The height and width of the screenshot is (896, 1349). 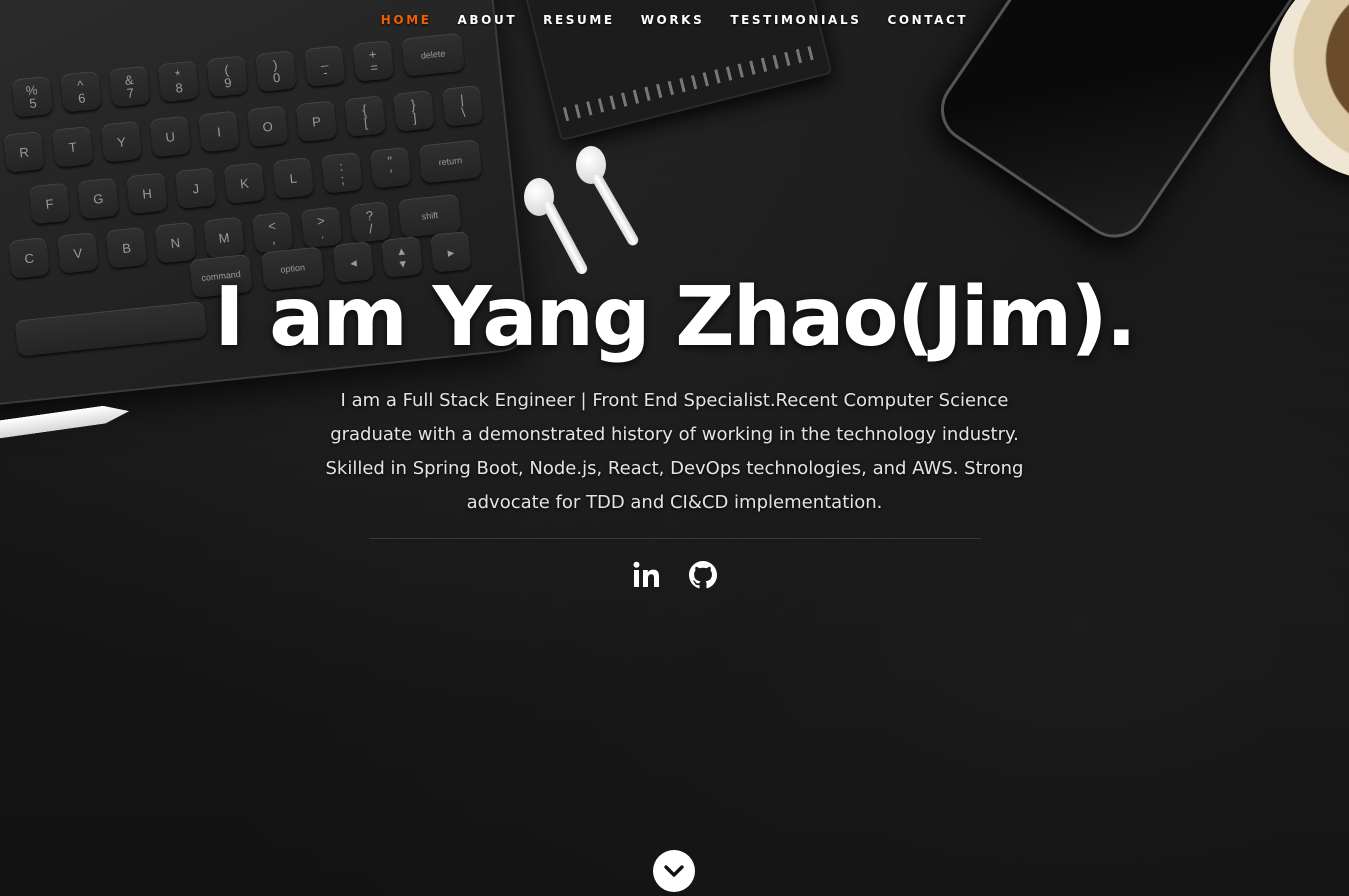 What do you see at coordinates (365, 116) in the screenshot?
I see `keyboard-key: { [` at bounding box center [365, 116].